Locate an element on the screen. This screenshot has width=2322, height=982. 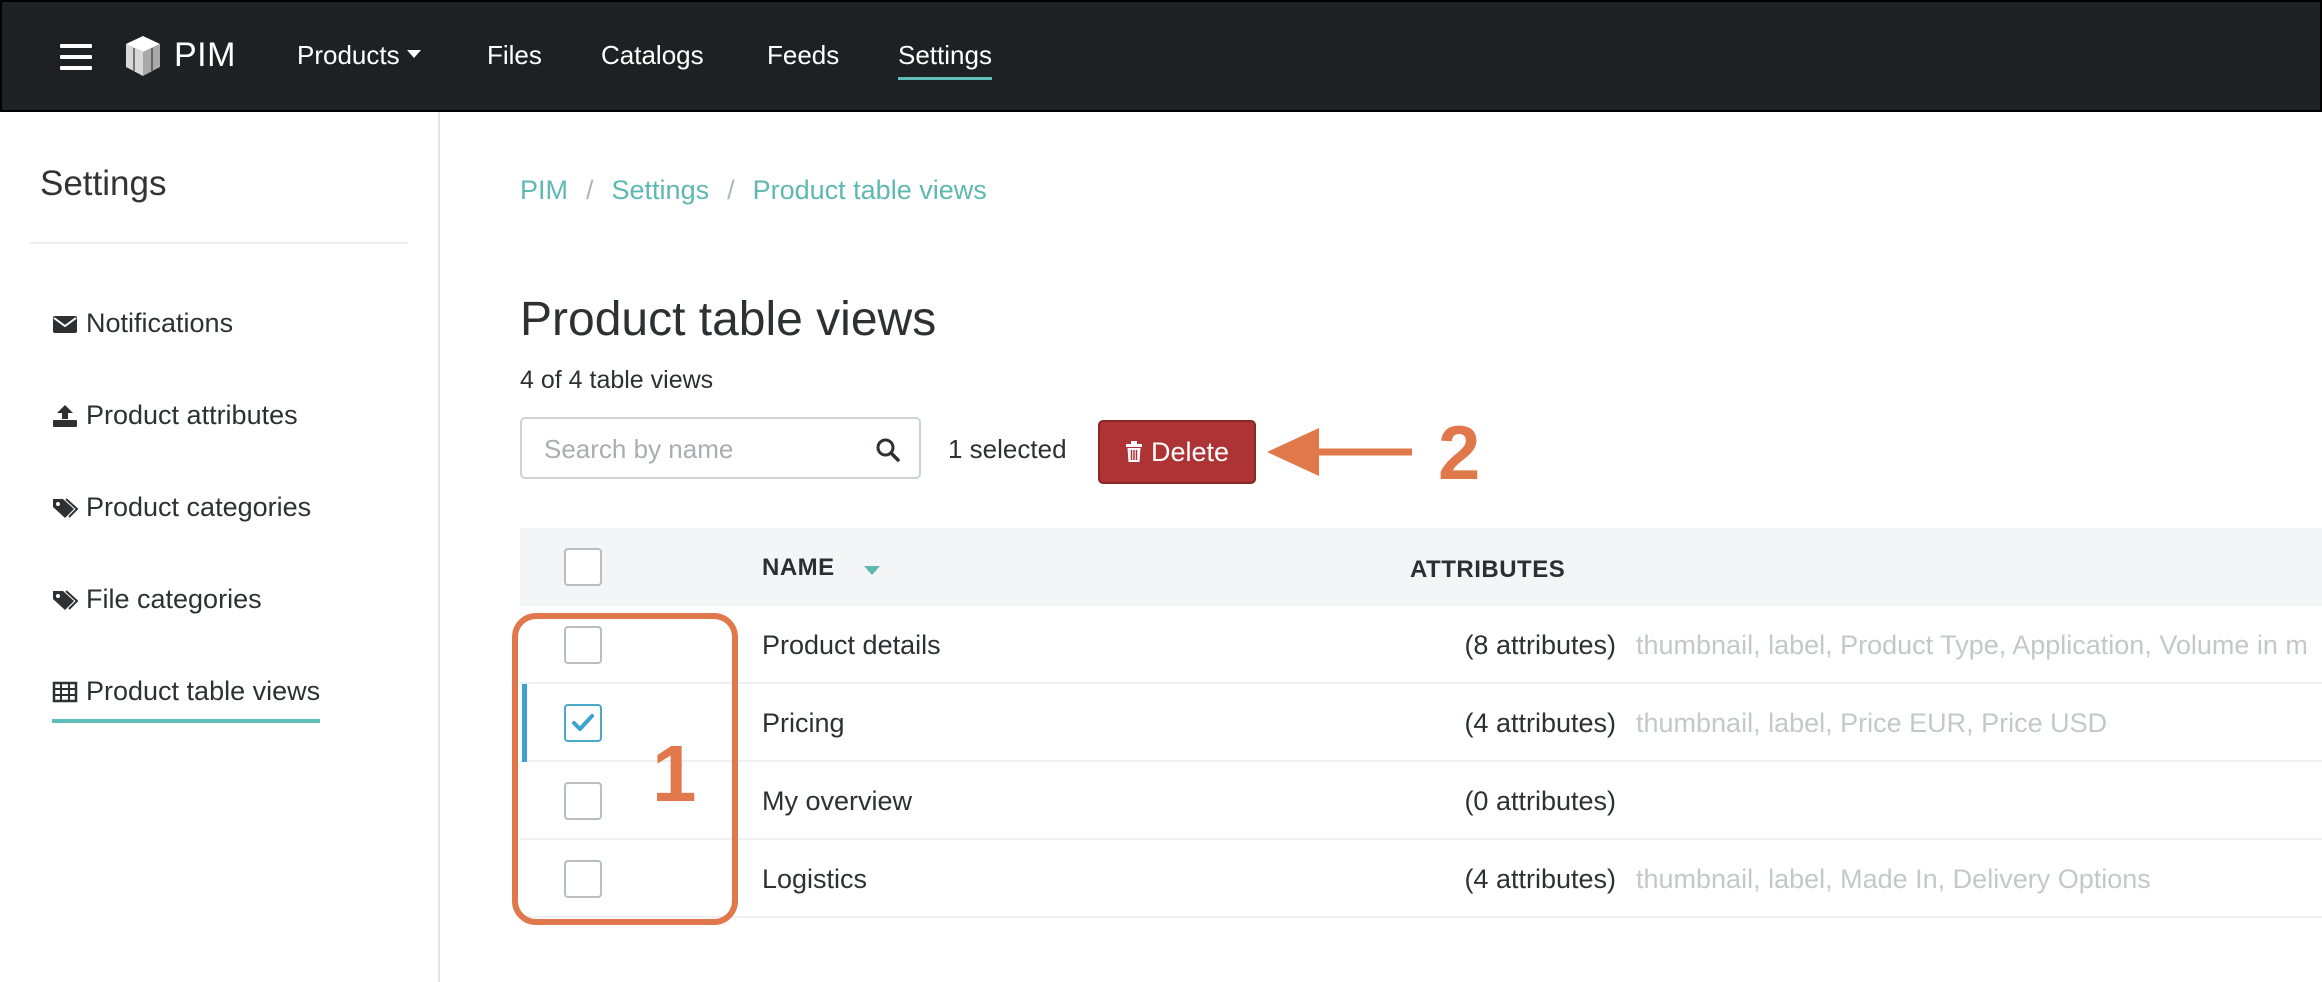
breadcrumb-product-table-views: Product table views is located at coordinates (870, 190).